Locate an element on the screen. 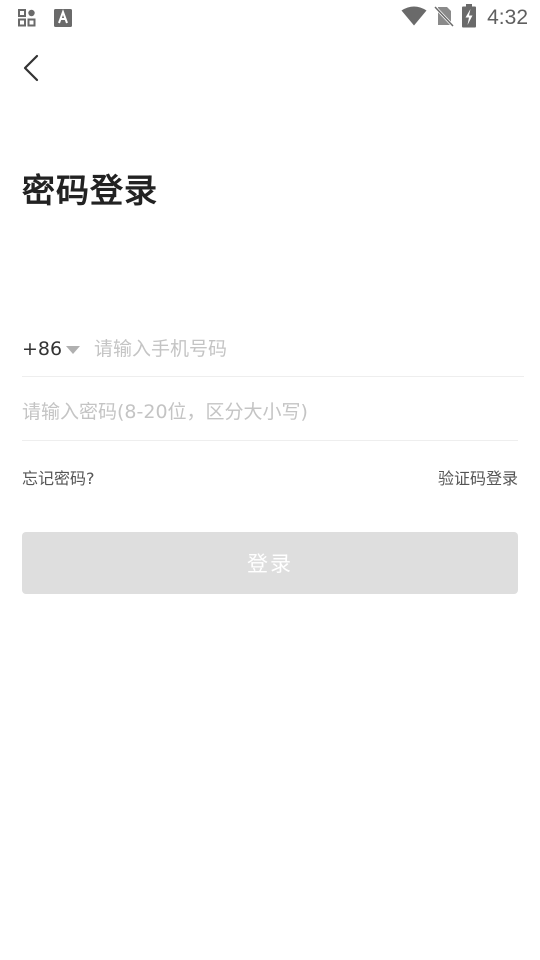 This screenshot has width=540, height=960. country-code-selector: +86 is located at coordinates (58, 349).